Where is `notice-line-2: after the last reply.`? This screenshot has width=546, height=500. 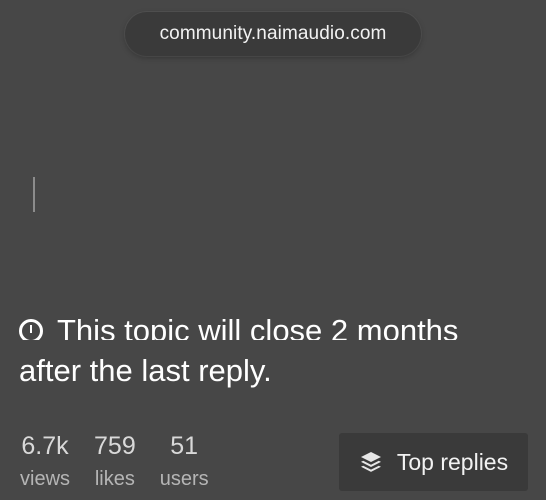
notice-line-2: after the last reply. is located at coordinates (145, 370).